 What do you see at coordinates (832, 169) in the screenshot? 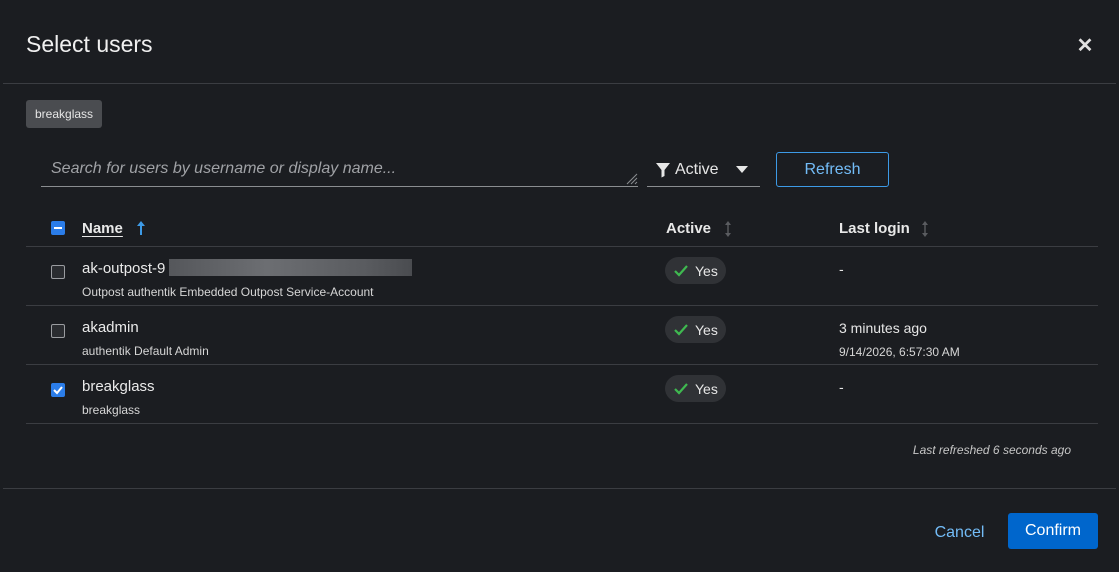
I see `refresh-button: Refresh` at bounding box center [832, 169].